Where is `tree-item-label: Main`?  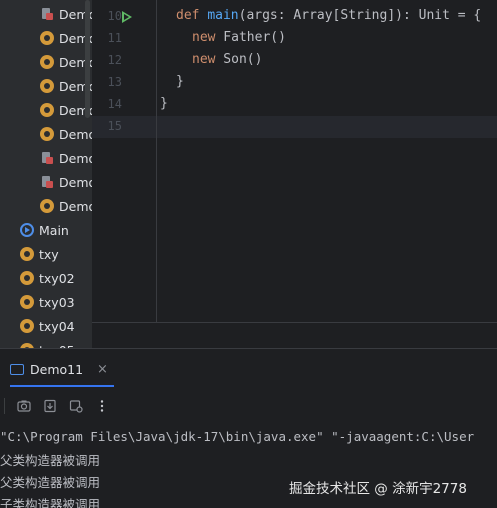 tree-item-label: Main is located at coordinates (54, 230).